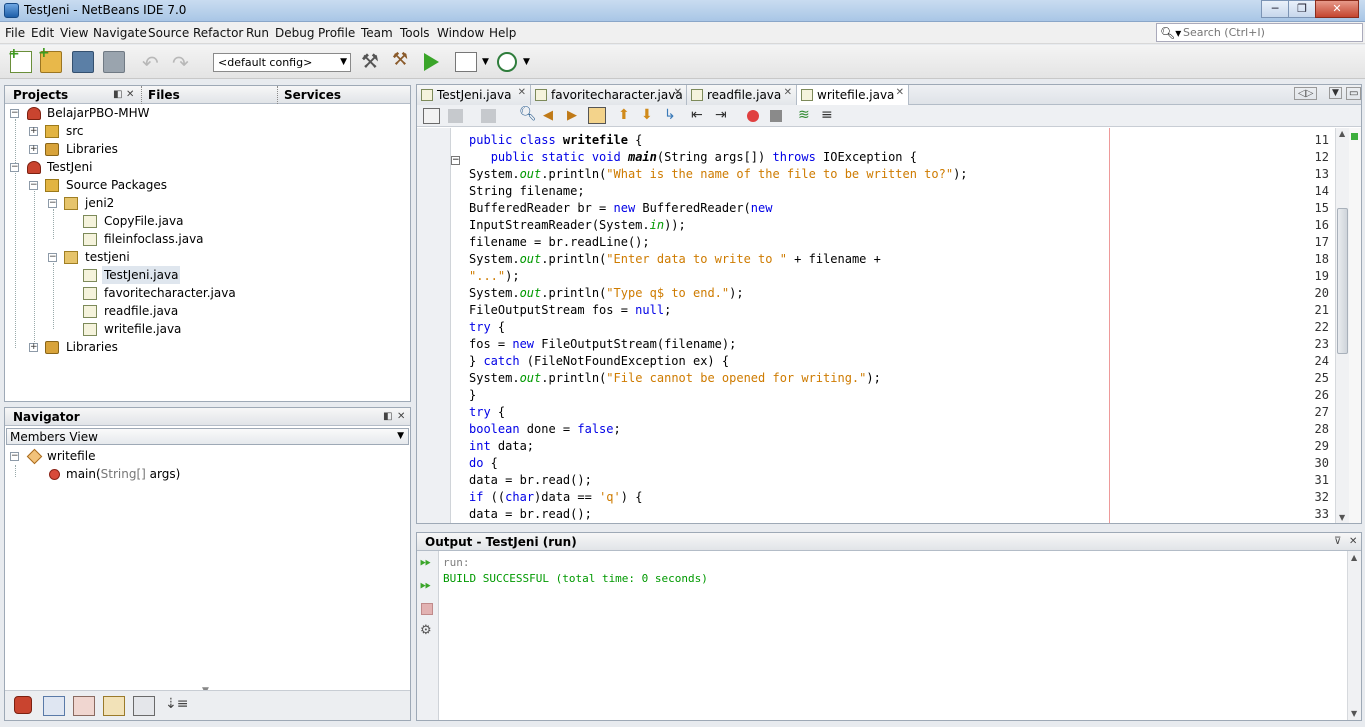  Describe the element at coordinates (205, 293) in the screenshot. I see `tree-row: favoritecharacter.java` at that location.